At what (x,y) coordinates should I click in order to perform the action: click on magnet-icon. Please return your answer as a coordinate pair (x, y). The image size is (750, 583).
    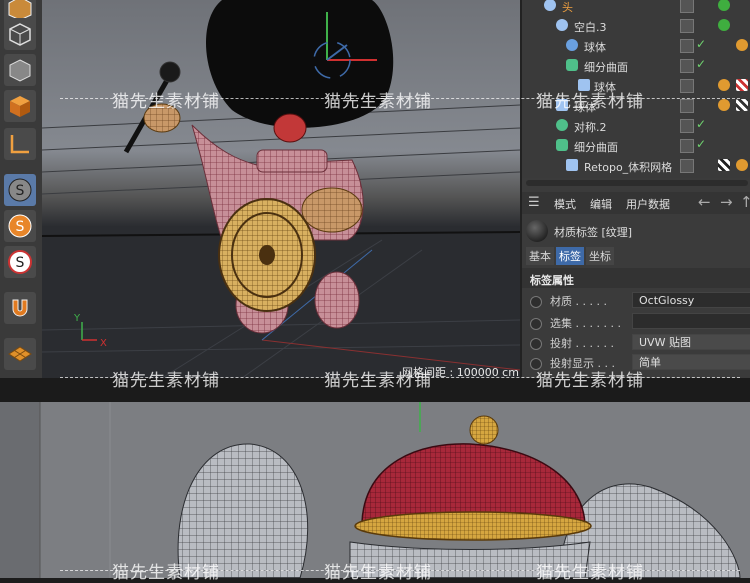
    Looking at the image, I should click on (20, 308).